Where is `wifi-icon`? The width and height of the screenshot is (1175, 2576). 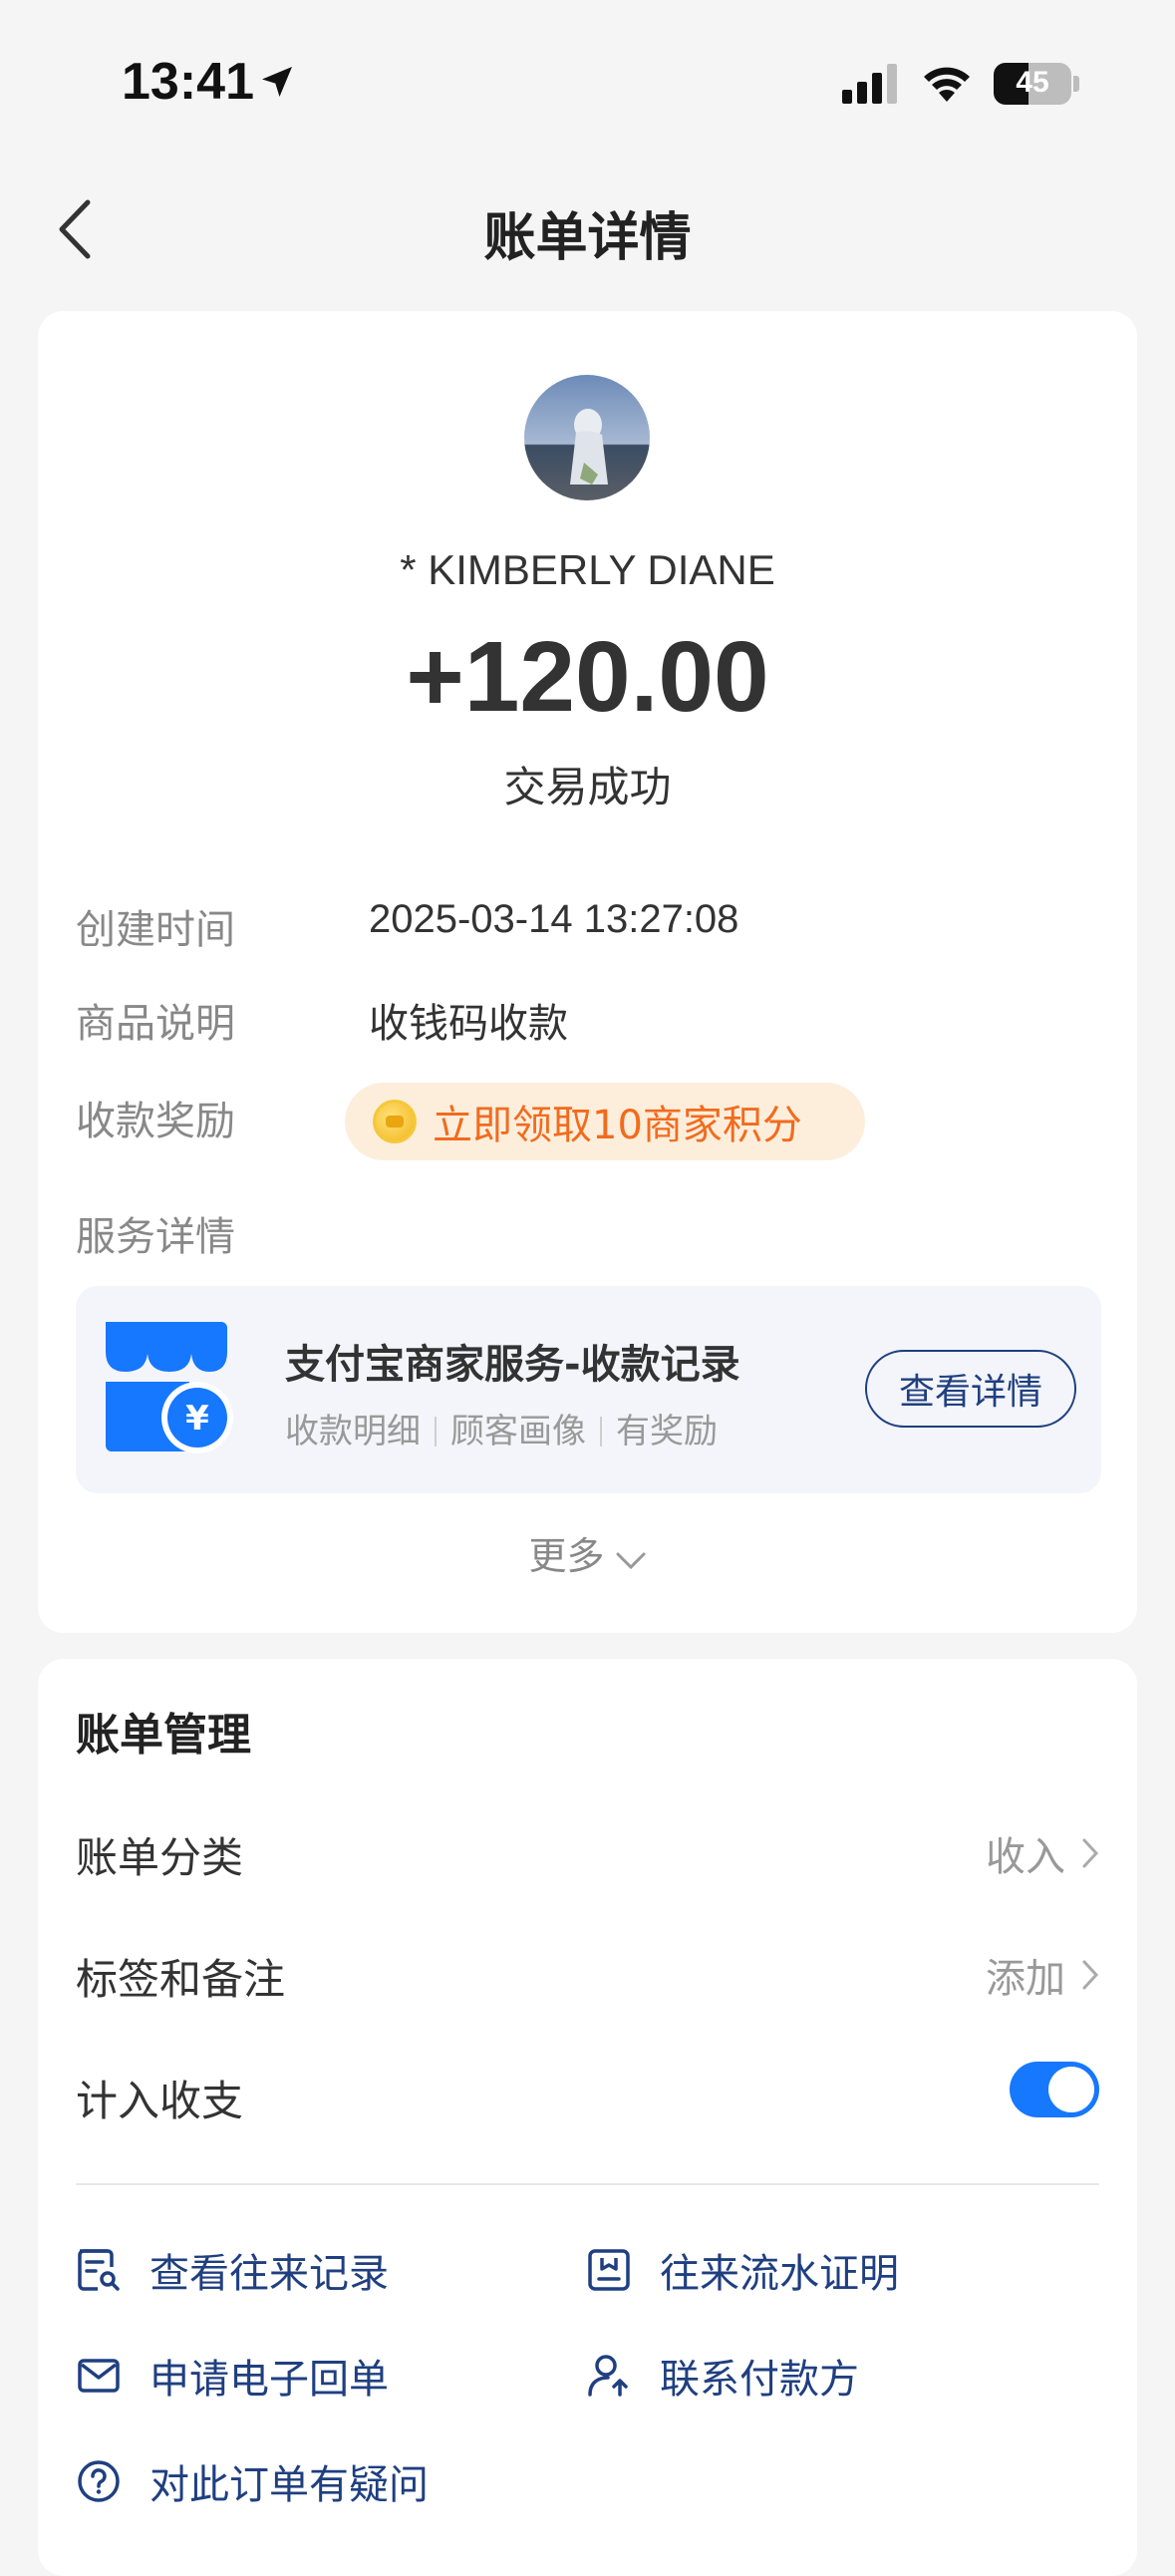 wifi-icon is located at coordinates (947, 85).